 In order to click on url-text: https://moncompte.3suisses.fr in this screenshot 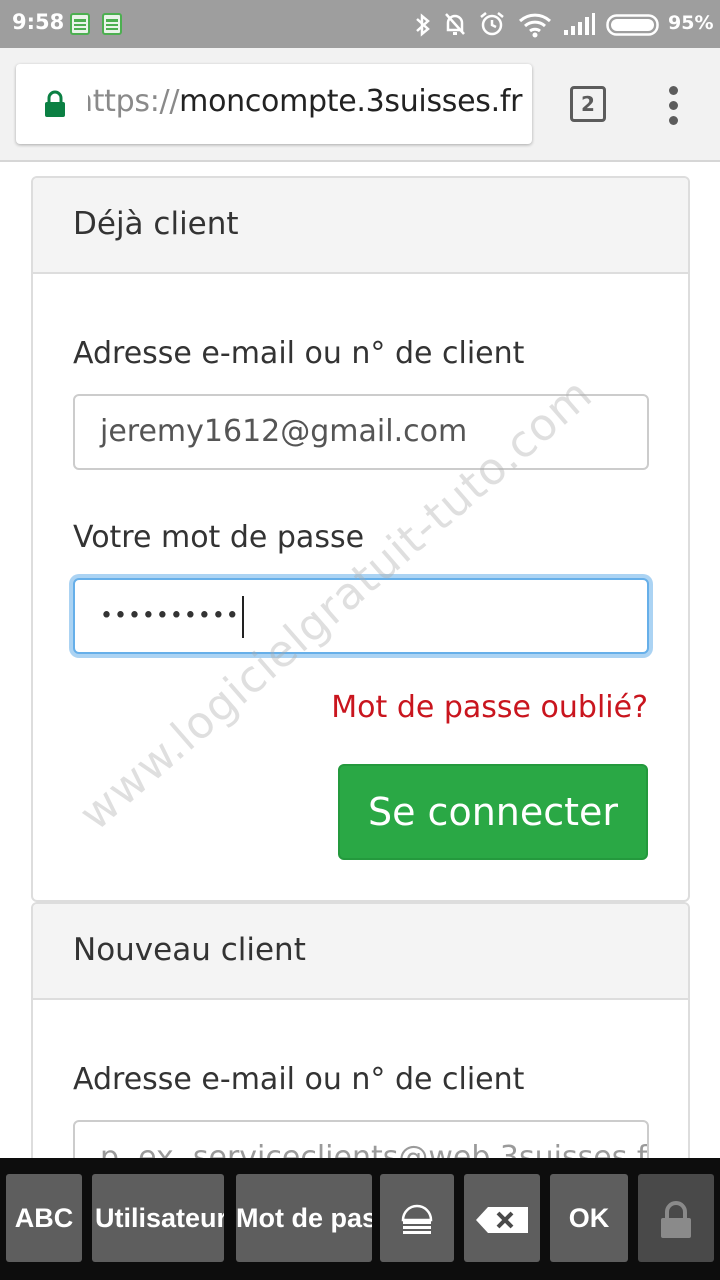, I will do `click(308, 101)`.